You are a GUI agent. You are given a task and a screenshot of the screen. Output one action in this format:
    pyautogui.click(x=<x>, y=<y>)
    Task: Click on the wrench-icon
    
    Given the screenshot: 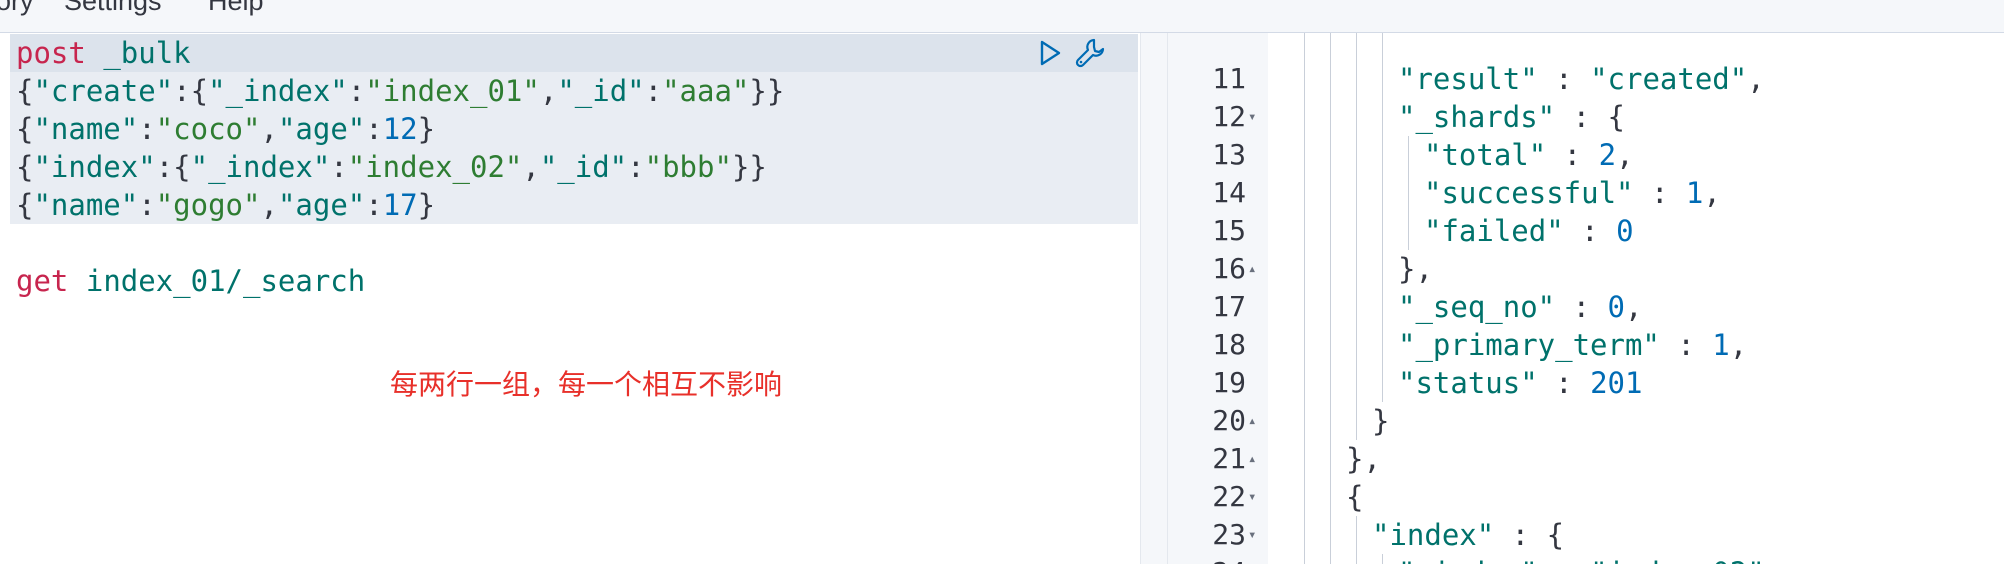 What is the action you would take?
    pyautogui.click(x=1090, y=53)
    